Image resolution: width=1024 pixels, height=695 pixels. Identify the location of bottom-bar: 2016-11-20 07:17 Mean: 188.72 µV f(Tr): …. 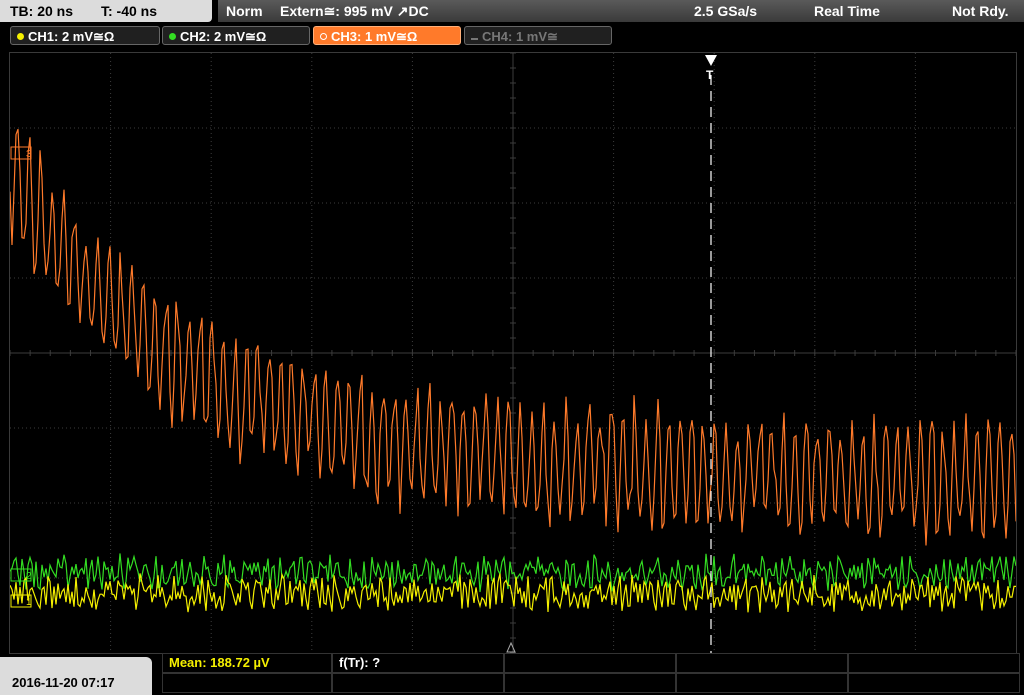
(512, 674).